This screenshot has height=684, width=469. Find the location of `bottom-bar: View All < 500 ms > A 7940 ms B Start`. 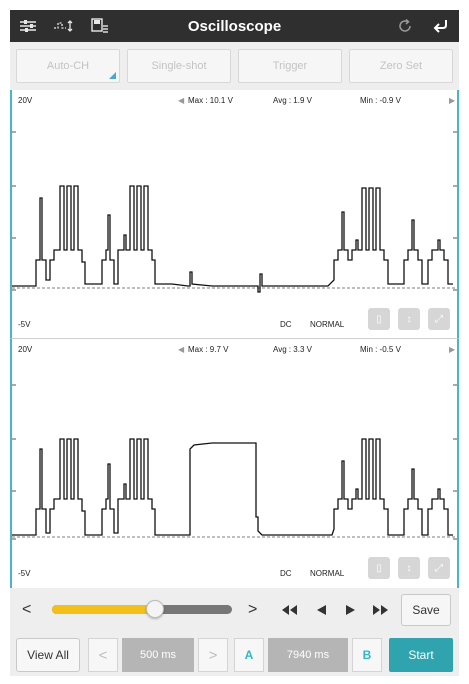

bottom-bar: View All < 500 ms > A 7940 ms B Start is located at coordinates (234, 655).